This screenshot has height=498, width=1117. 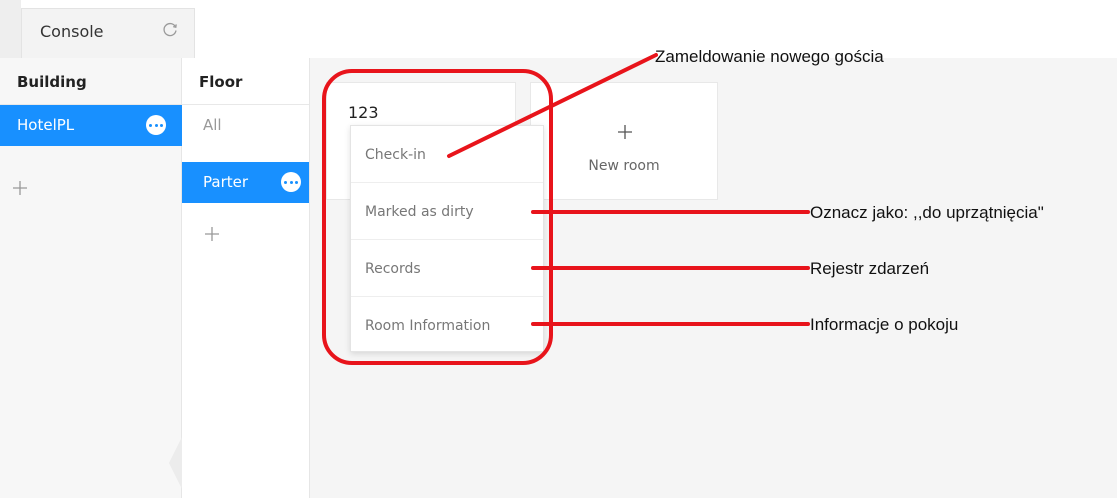 I want to click on floor-header: Floor, so click(x=245, y=81).